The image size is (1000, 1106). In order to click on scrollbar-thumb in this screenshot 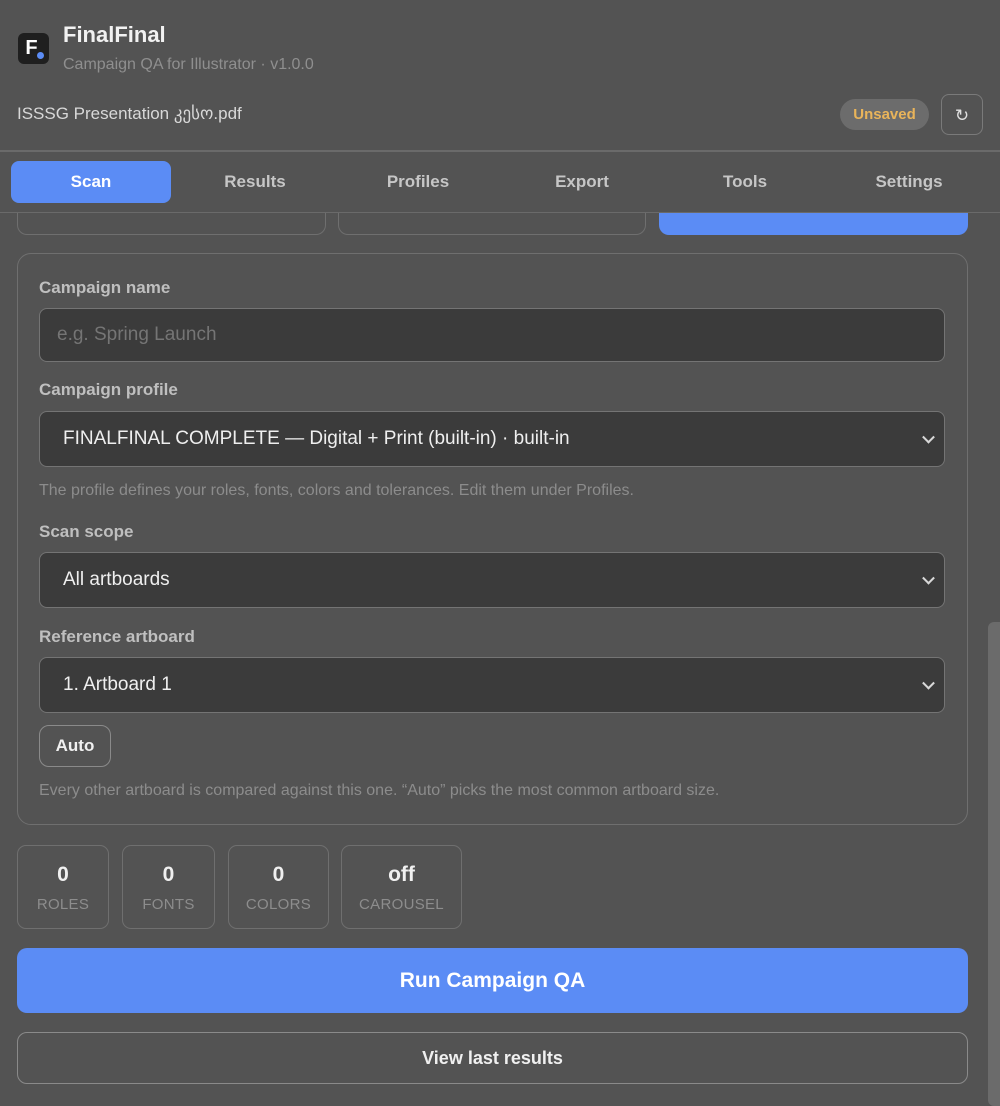, I will do `click(994, 864)`.